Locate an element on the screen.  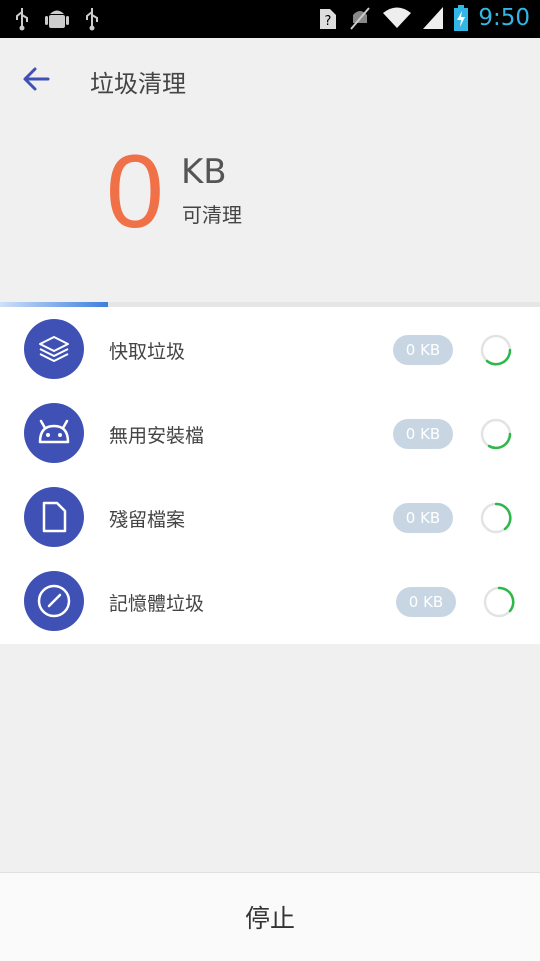
unknown-sim-icon: ? is located at coordinates (328, 19).